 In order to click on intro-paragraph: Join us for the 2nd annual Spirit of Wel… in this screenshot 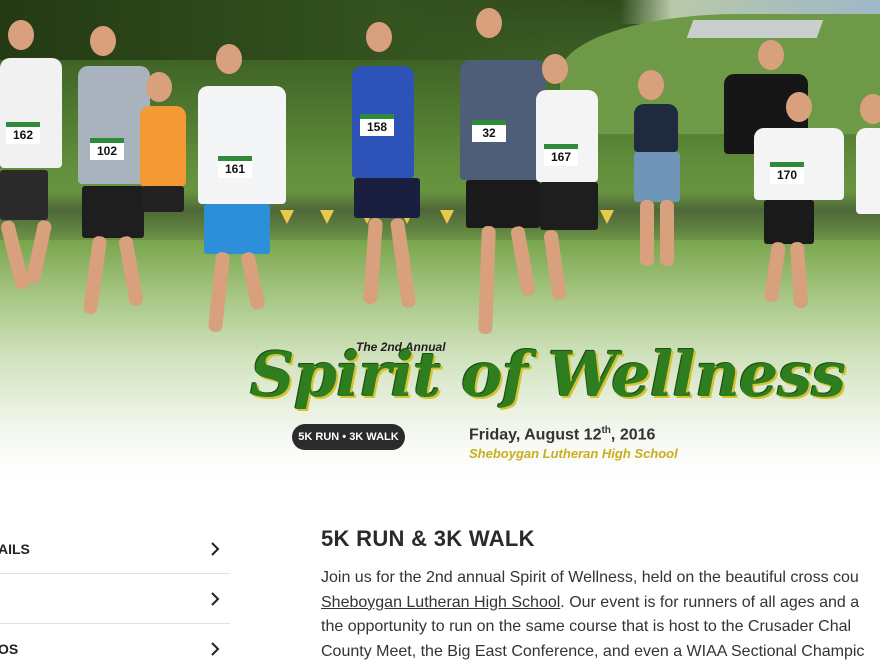, I will do `click(600, 613)`.